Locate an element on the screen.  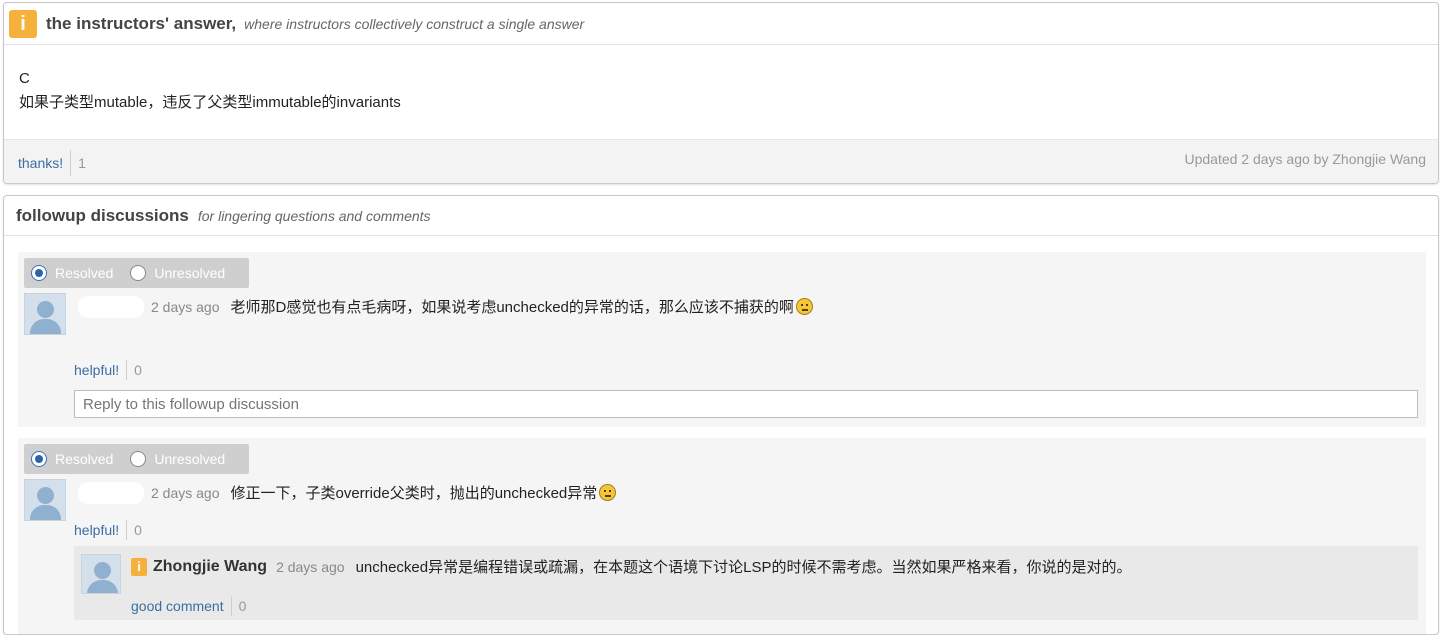
good-comment-button: good comment is located at coordinates (177, 606).